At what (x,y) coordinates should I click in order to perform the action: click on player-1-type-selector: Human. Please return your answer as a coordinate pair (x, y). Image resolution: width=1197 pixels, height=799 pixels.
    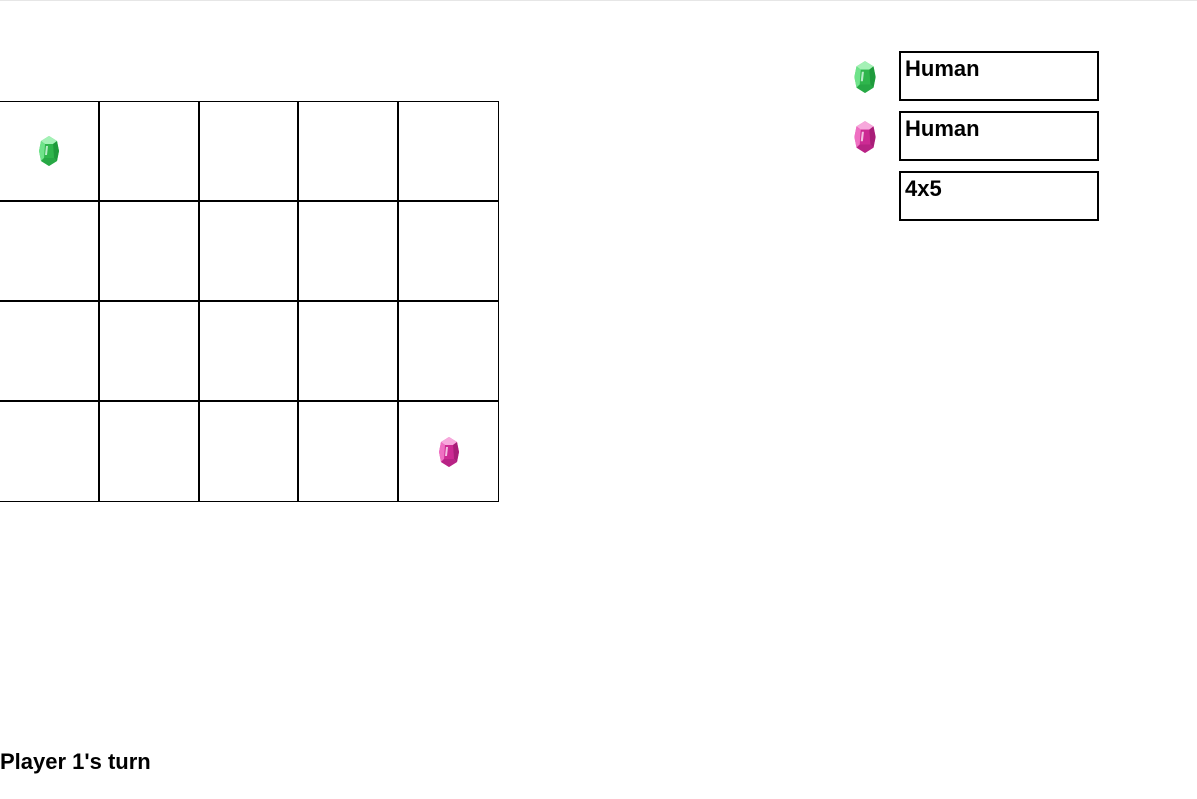
    Looking at the image, I should click on (999, 76).